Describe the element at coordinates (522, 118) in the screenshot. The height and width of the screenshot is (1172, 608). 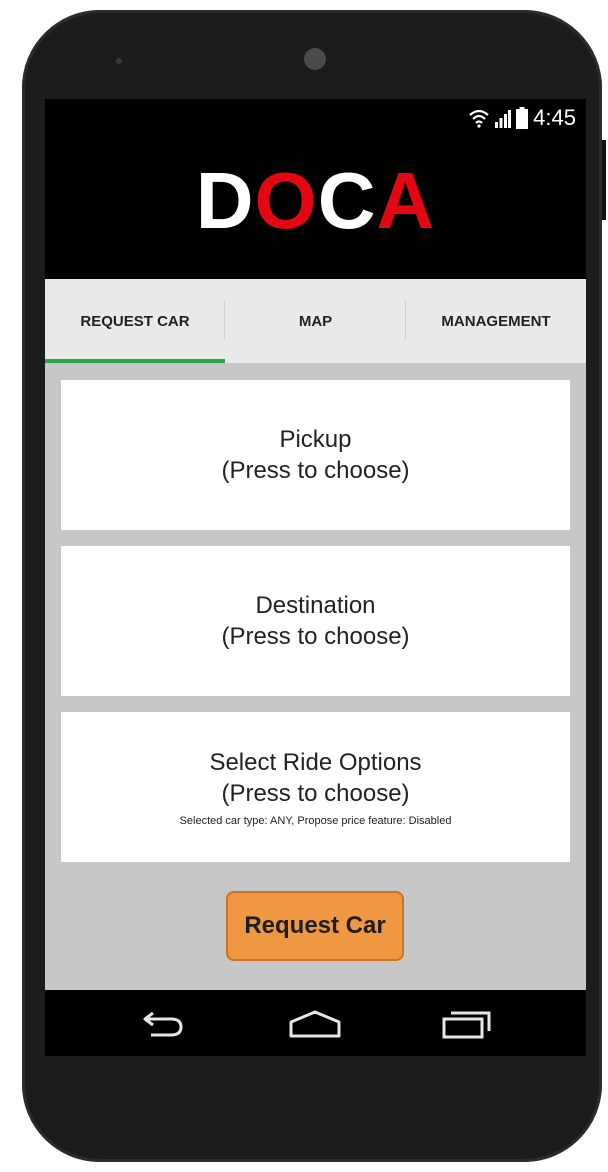
I see `battery-icon` at that location.